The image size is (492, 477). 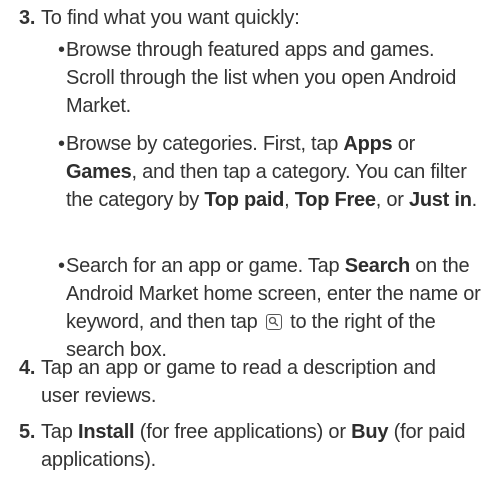 What do you see at coordinates (289, 200) in the screenshot?
I see `text-segment: ,` at bounding box center [289, 200].